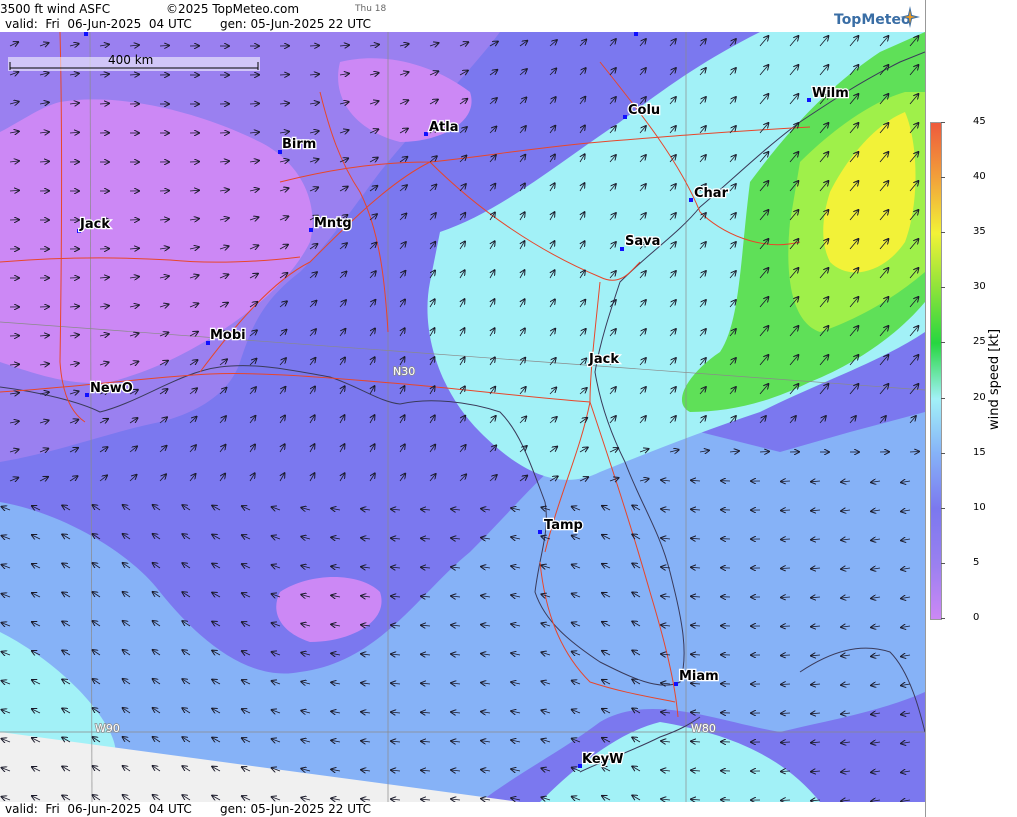 The height and width of the screenshot is (817, 1017). What do you see at coordinates (55, 9) in the screenshot?
I see `product-title: 3500 ft wind ASFC` at bounding box center [55, 9].